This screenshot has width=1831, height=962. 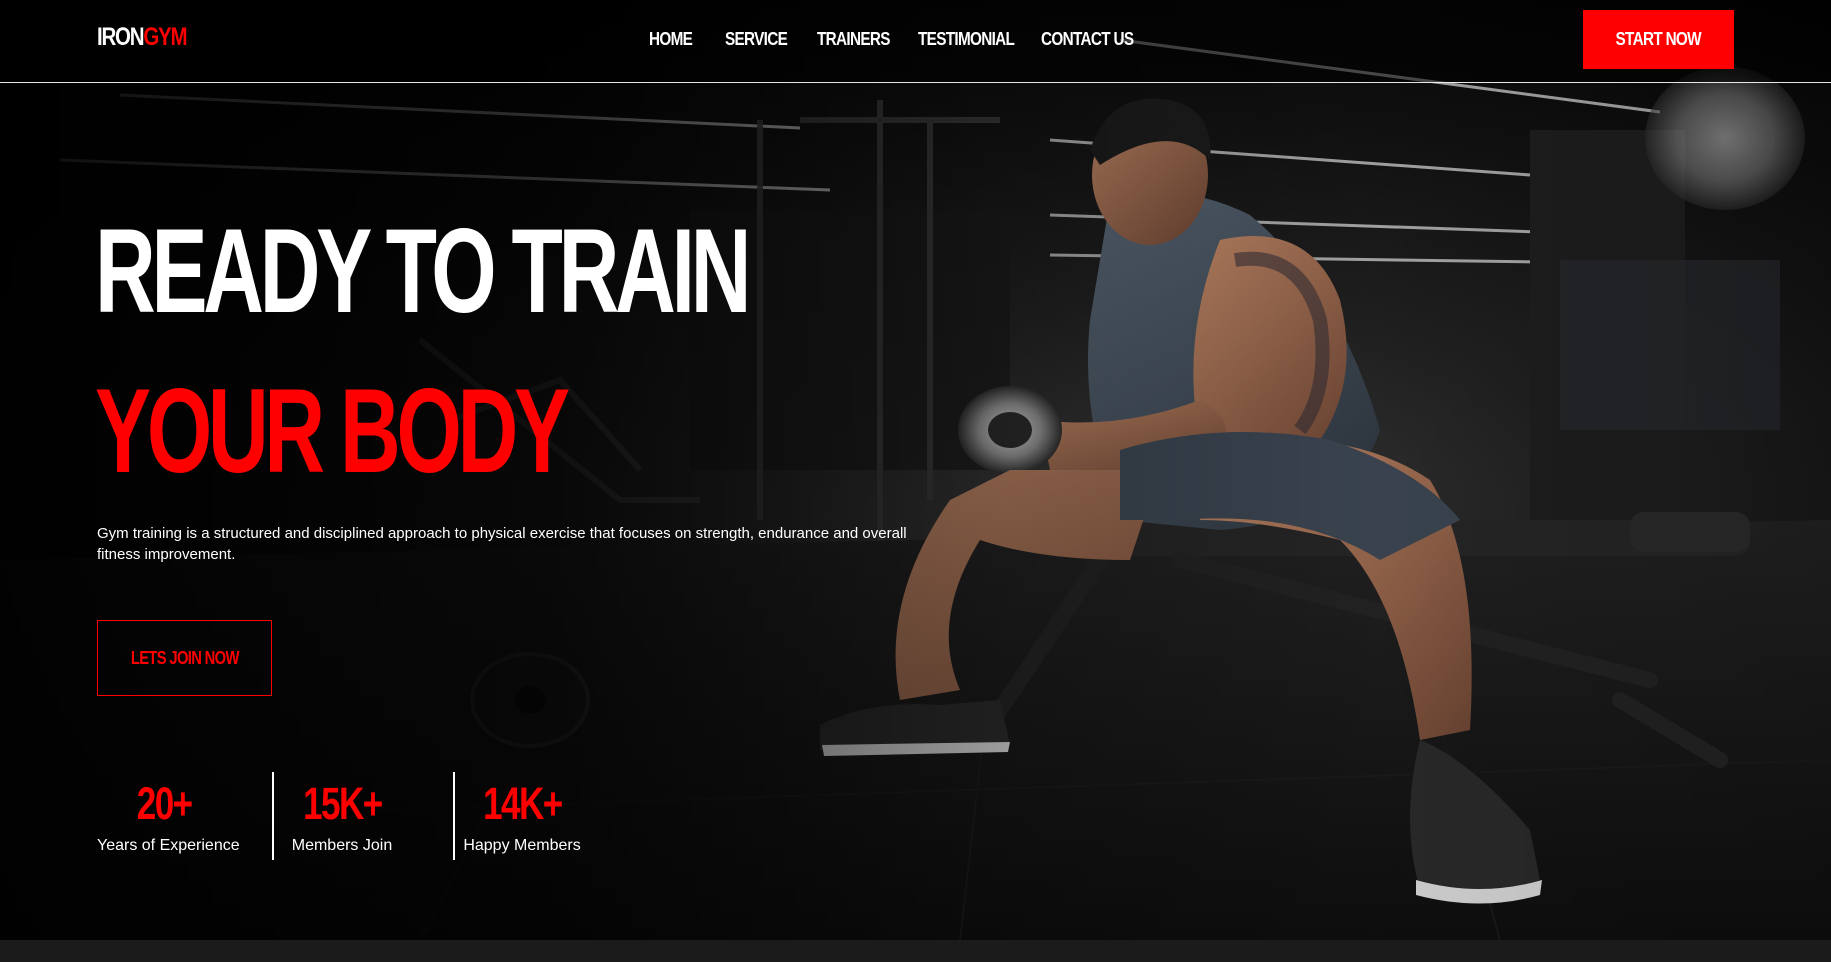 What do you see at coordinates (342, 845) in the screenshot?
I see `stat-label: Members Join` at bounding box center [342, 845].